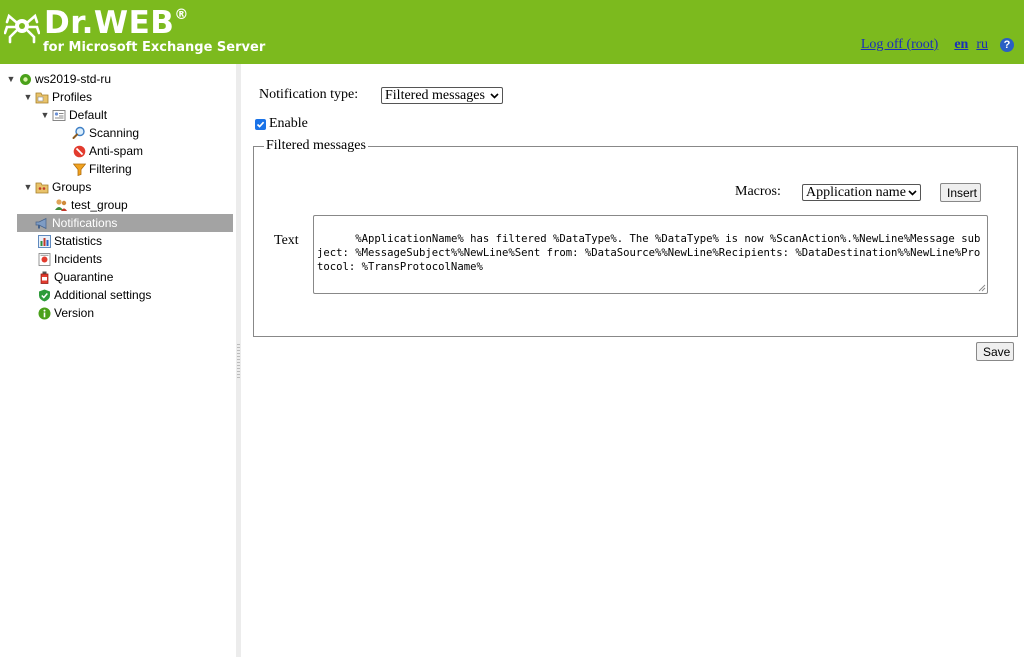 Image resolution: width=1024 pixels, height=657 pixels. What do you see at coordinates (758, 191) in the screenshot?
I see `macros-label: Macros:` at bounding box center [758, 191].